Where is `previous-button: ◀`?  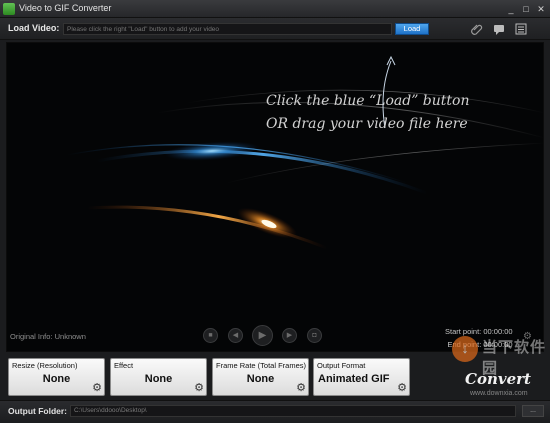 previous-button: ◀ is located at coordinates (235, 335).